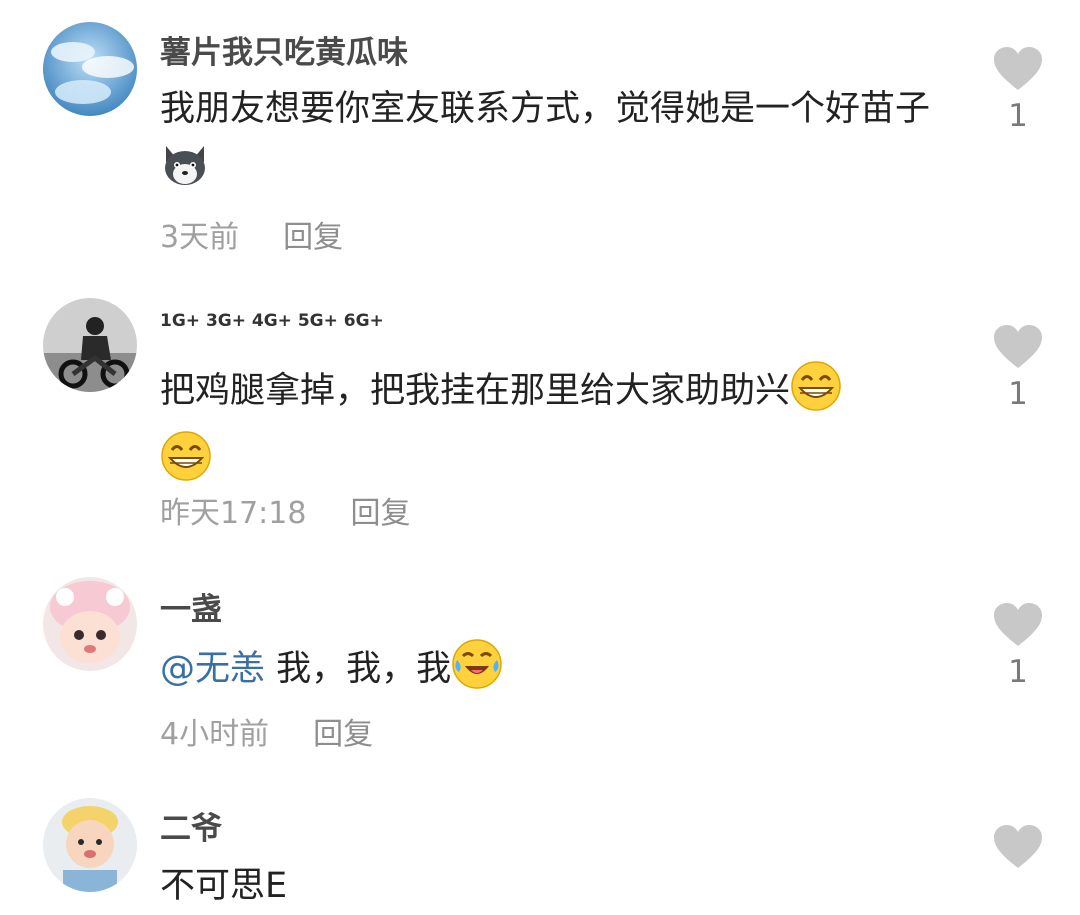 This screenshot has height=915, width=1080. I want to click on comment-body: 我，我，我, so click(358, 669).